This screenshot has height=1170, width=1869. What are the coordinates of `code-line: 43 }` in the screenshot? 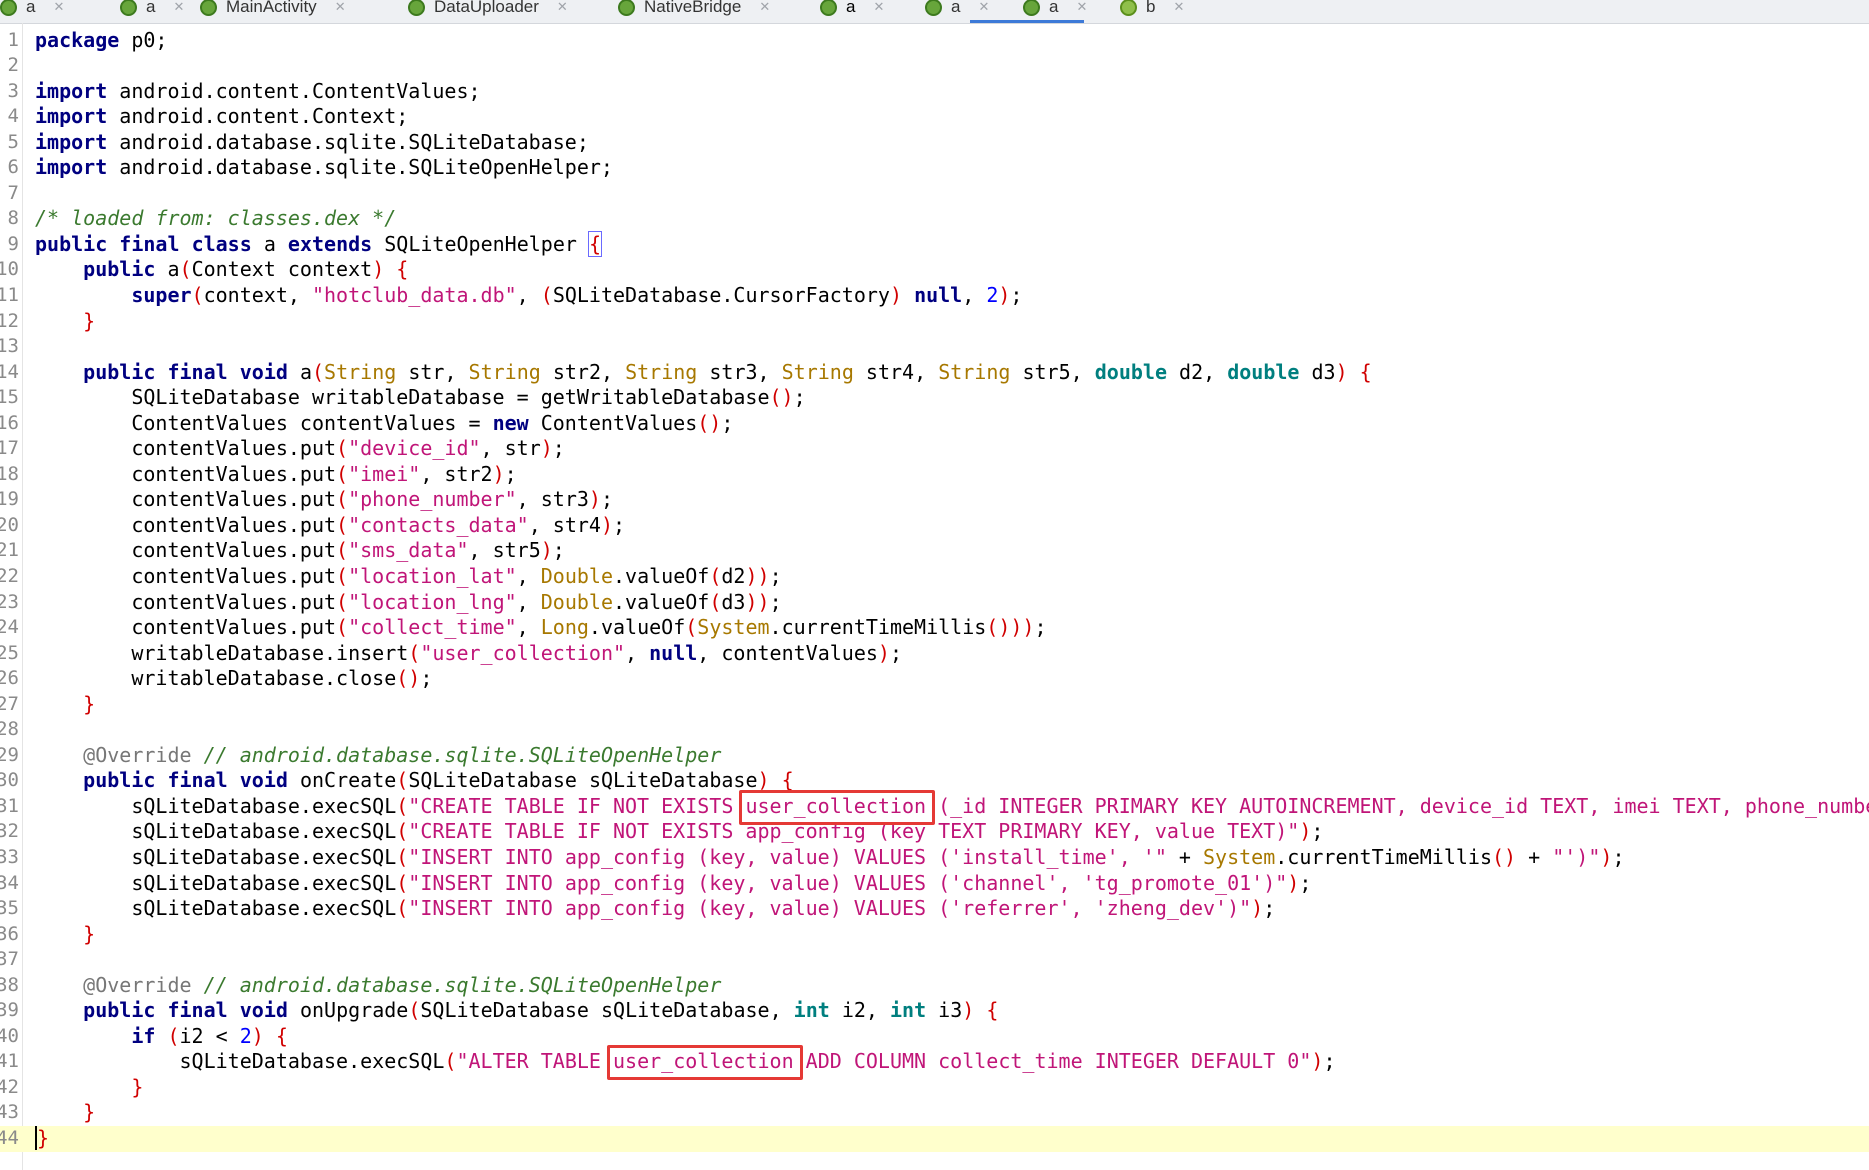 It's located at (934, 1113).